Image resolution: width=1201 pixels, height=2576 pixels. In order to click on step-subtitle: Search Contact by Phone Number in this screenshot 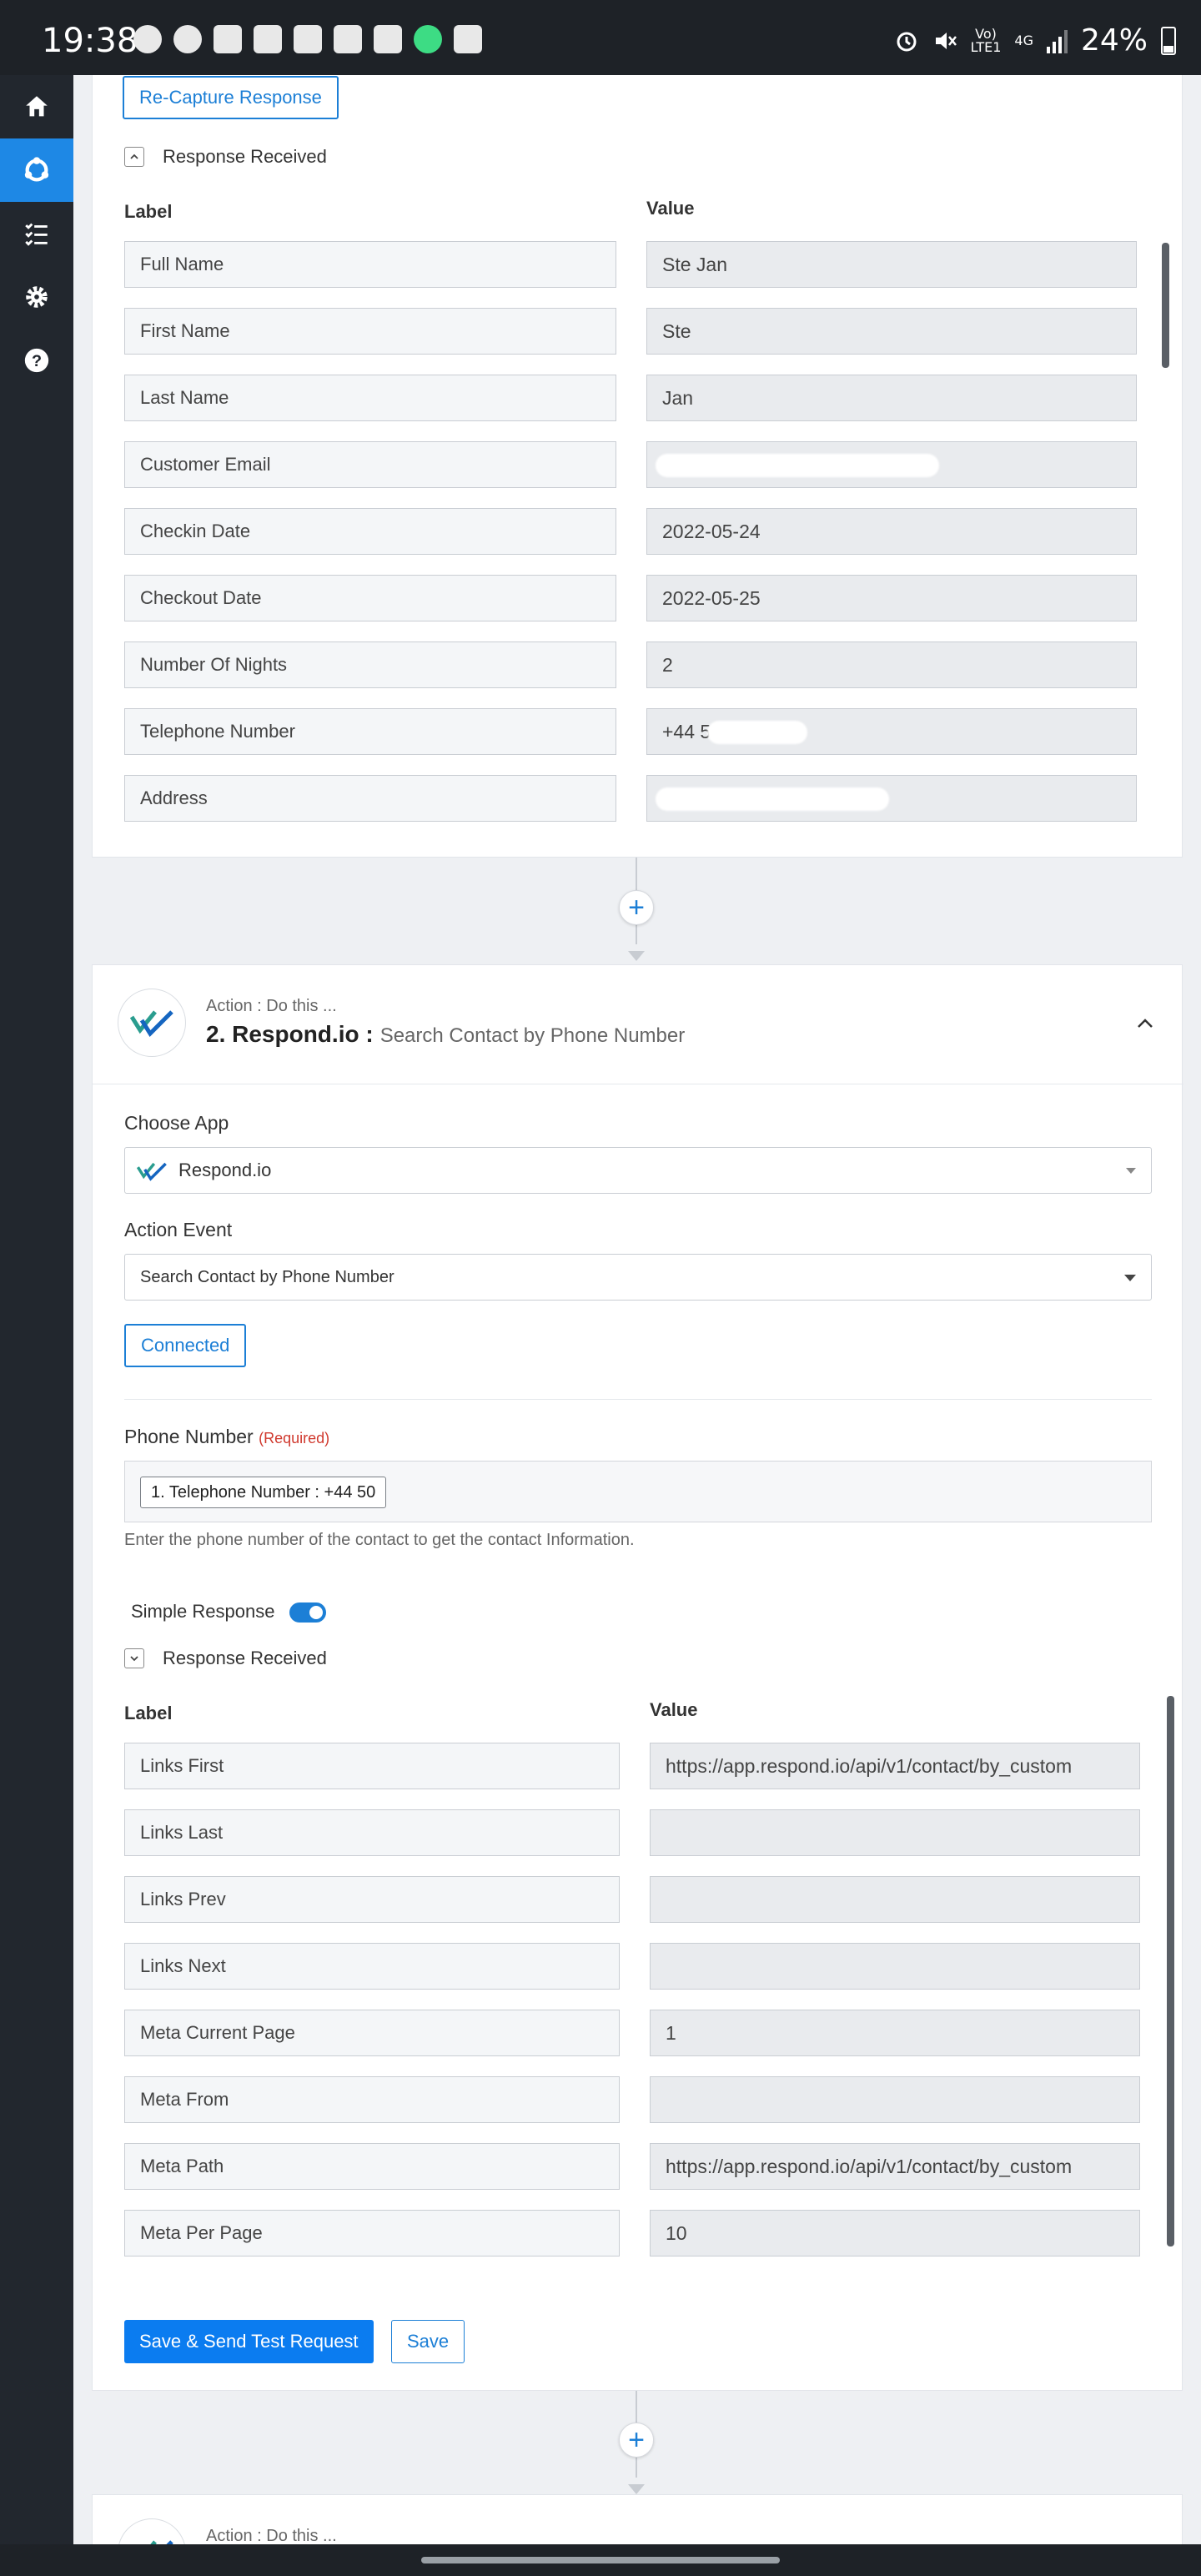, I will do `click(533, 1035)`.